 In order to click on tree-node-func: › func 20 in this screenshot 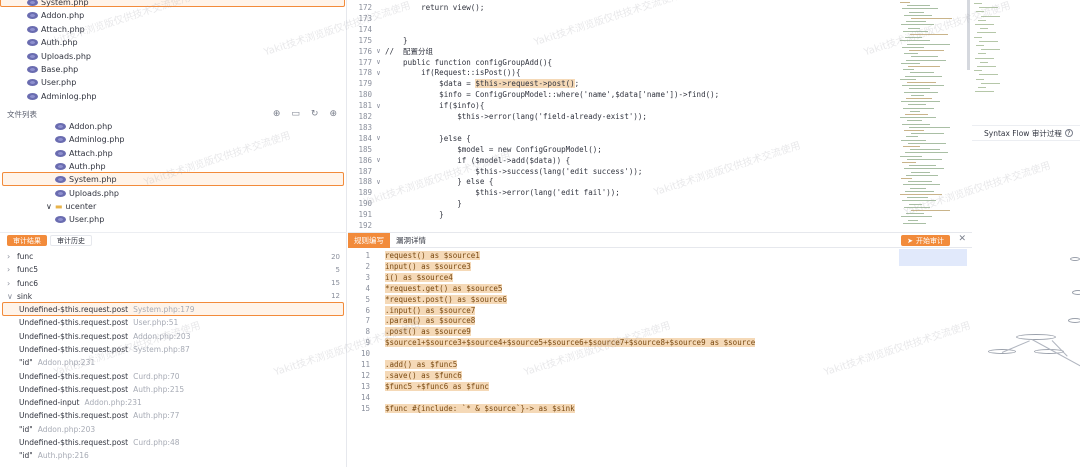, I will do `click(173, 256)`.